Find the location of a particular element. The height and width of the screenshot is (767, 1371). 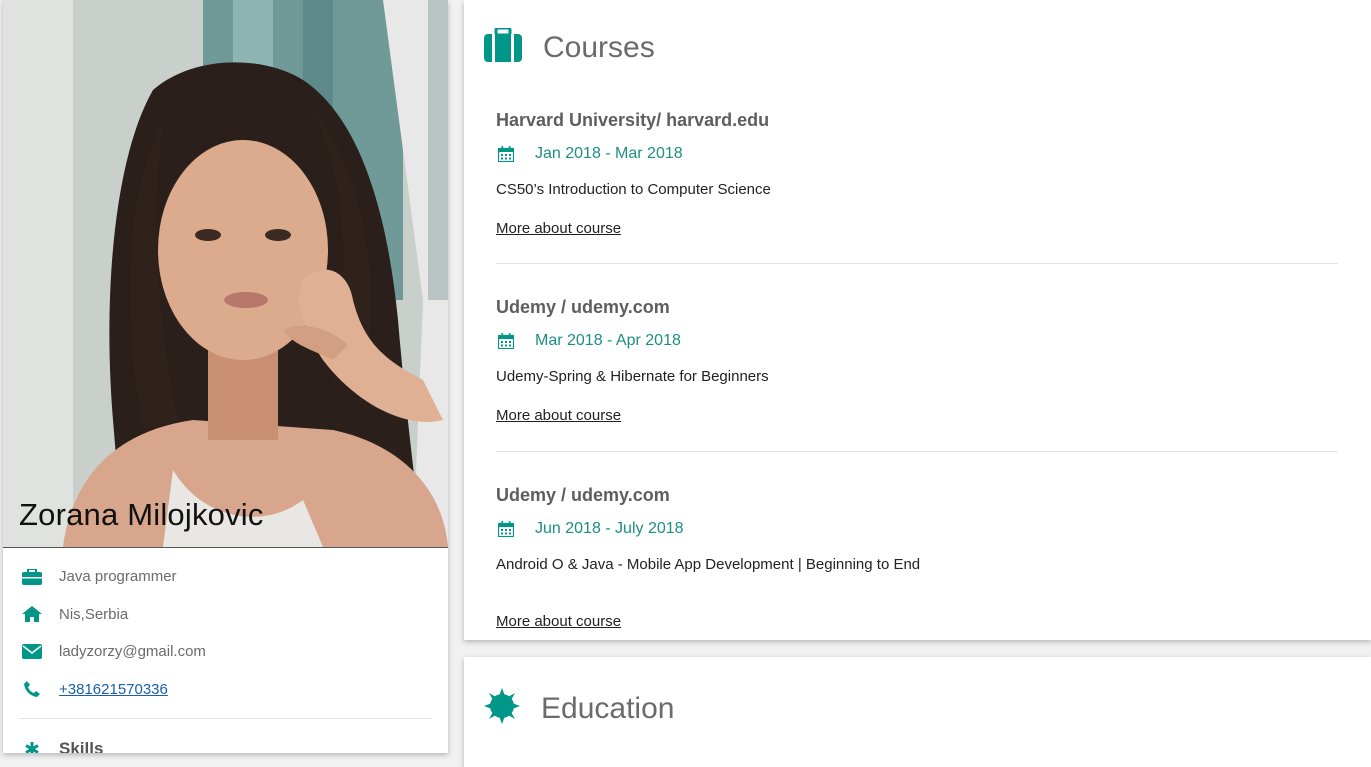

email-row: ladyzorzy@gmail.com is located at coordinates (225, 652).